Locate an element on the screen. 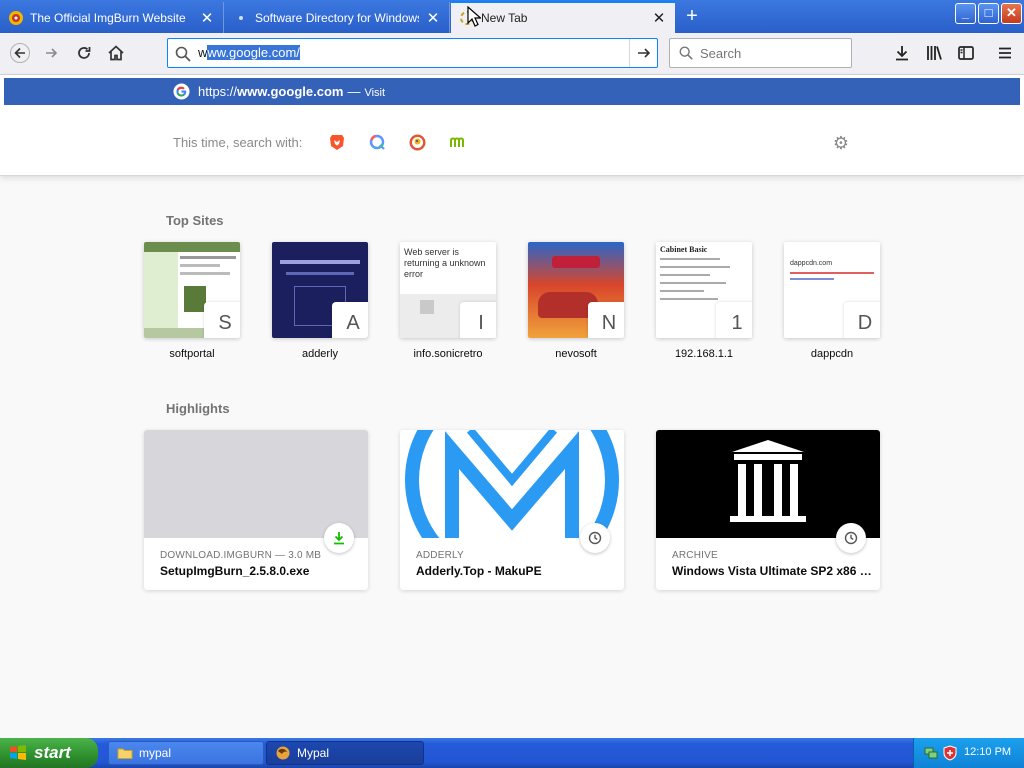 Image resolution: width=1024 pixels, height=768 pixels. search-settings-gear-icon: ⚙ is located at coordinates (841, 143).